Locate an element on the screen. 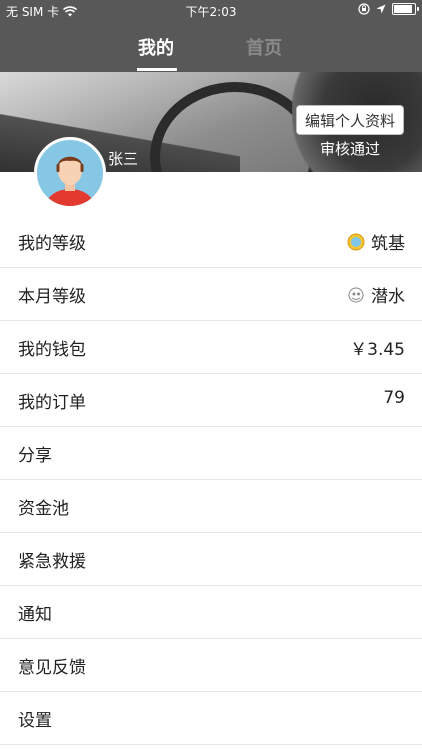  tab-mine: 我的 is located at coordinates (156, 47).